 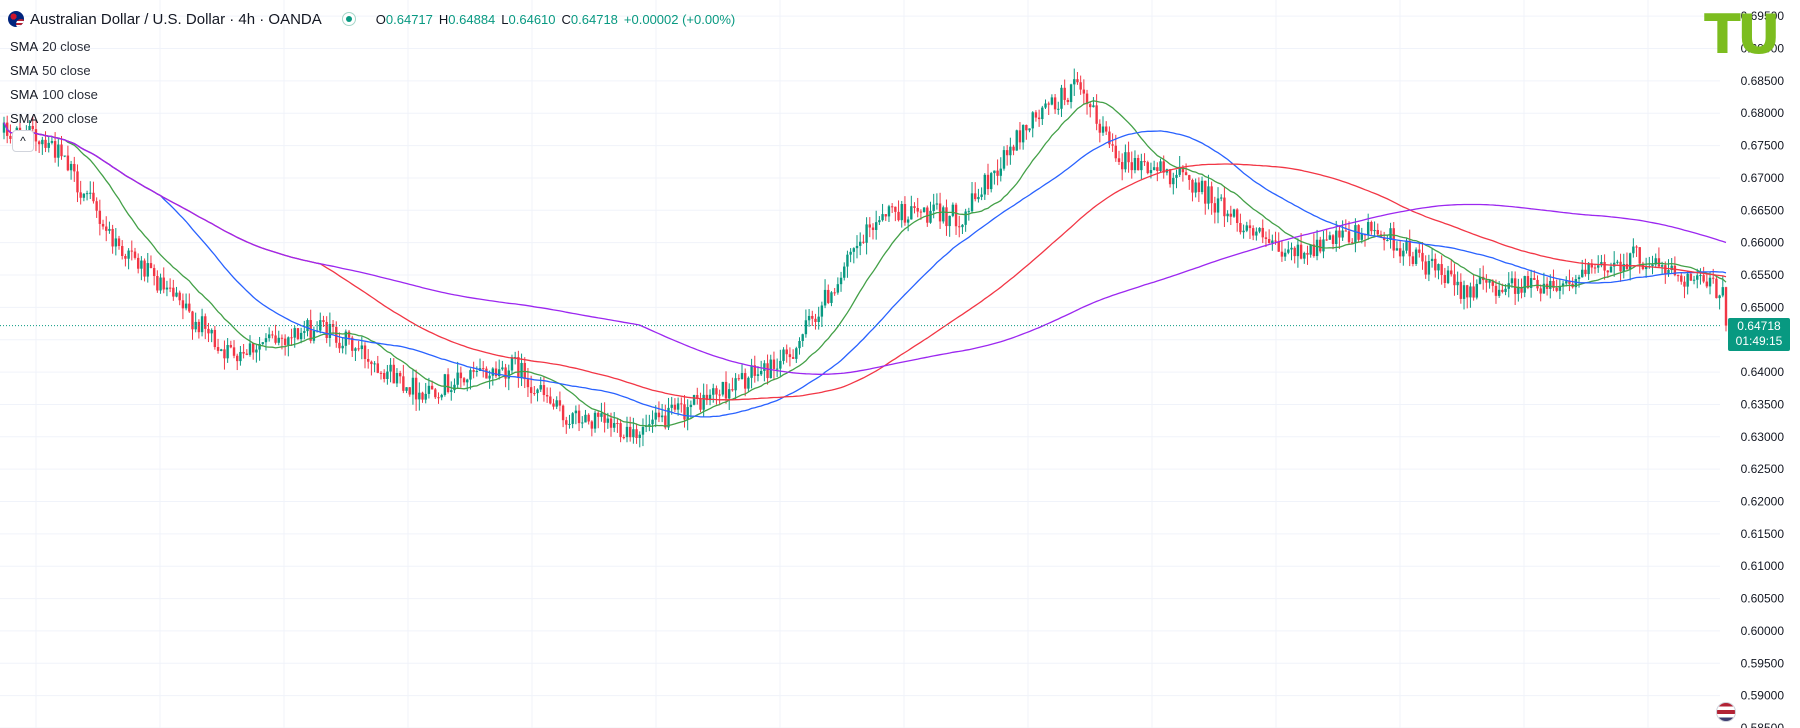 What do you see at coordinates (348, 19) in the screenshot?
I see `market-open-status-icon` at bounding box center [348, 19].